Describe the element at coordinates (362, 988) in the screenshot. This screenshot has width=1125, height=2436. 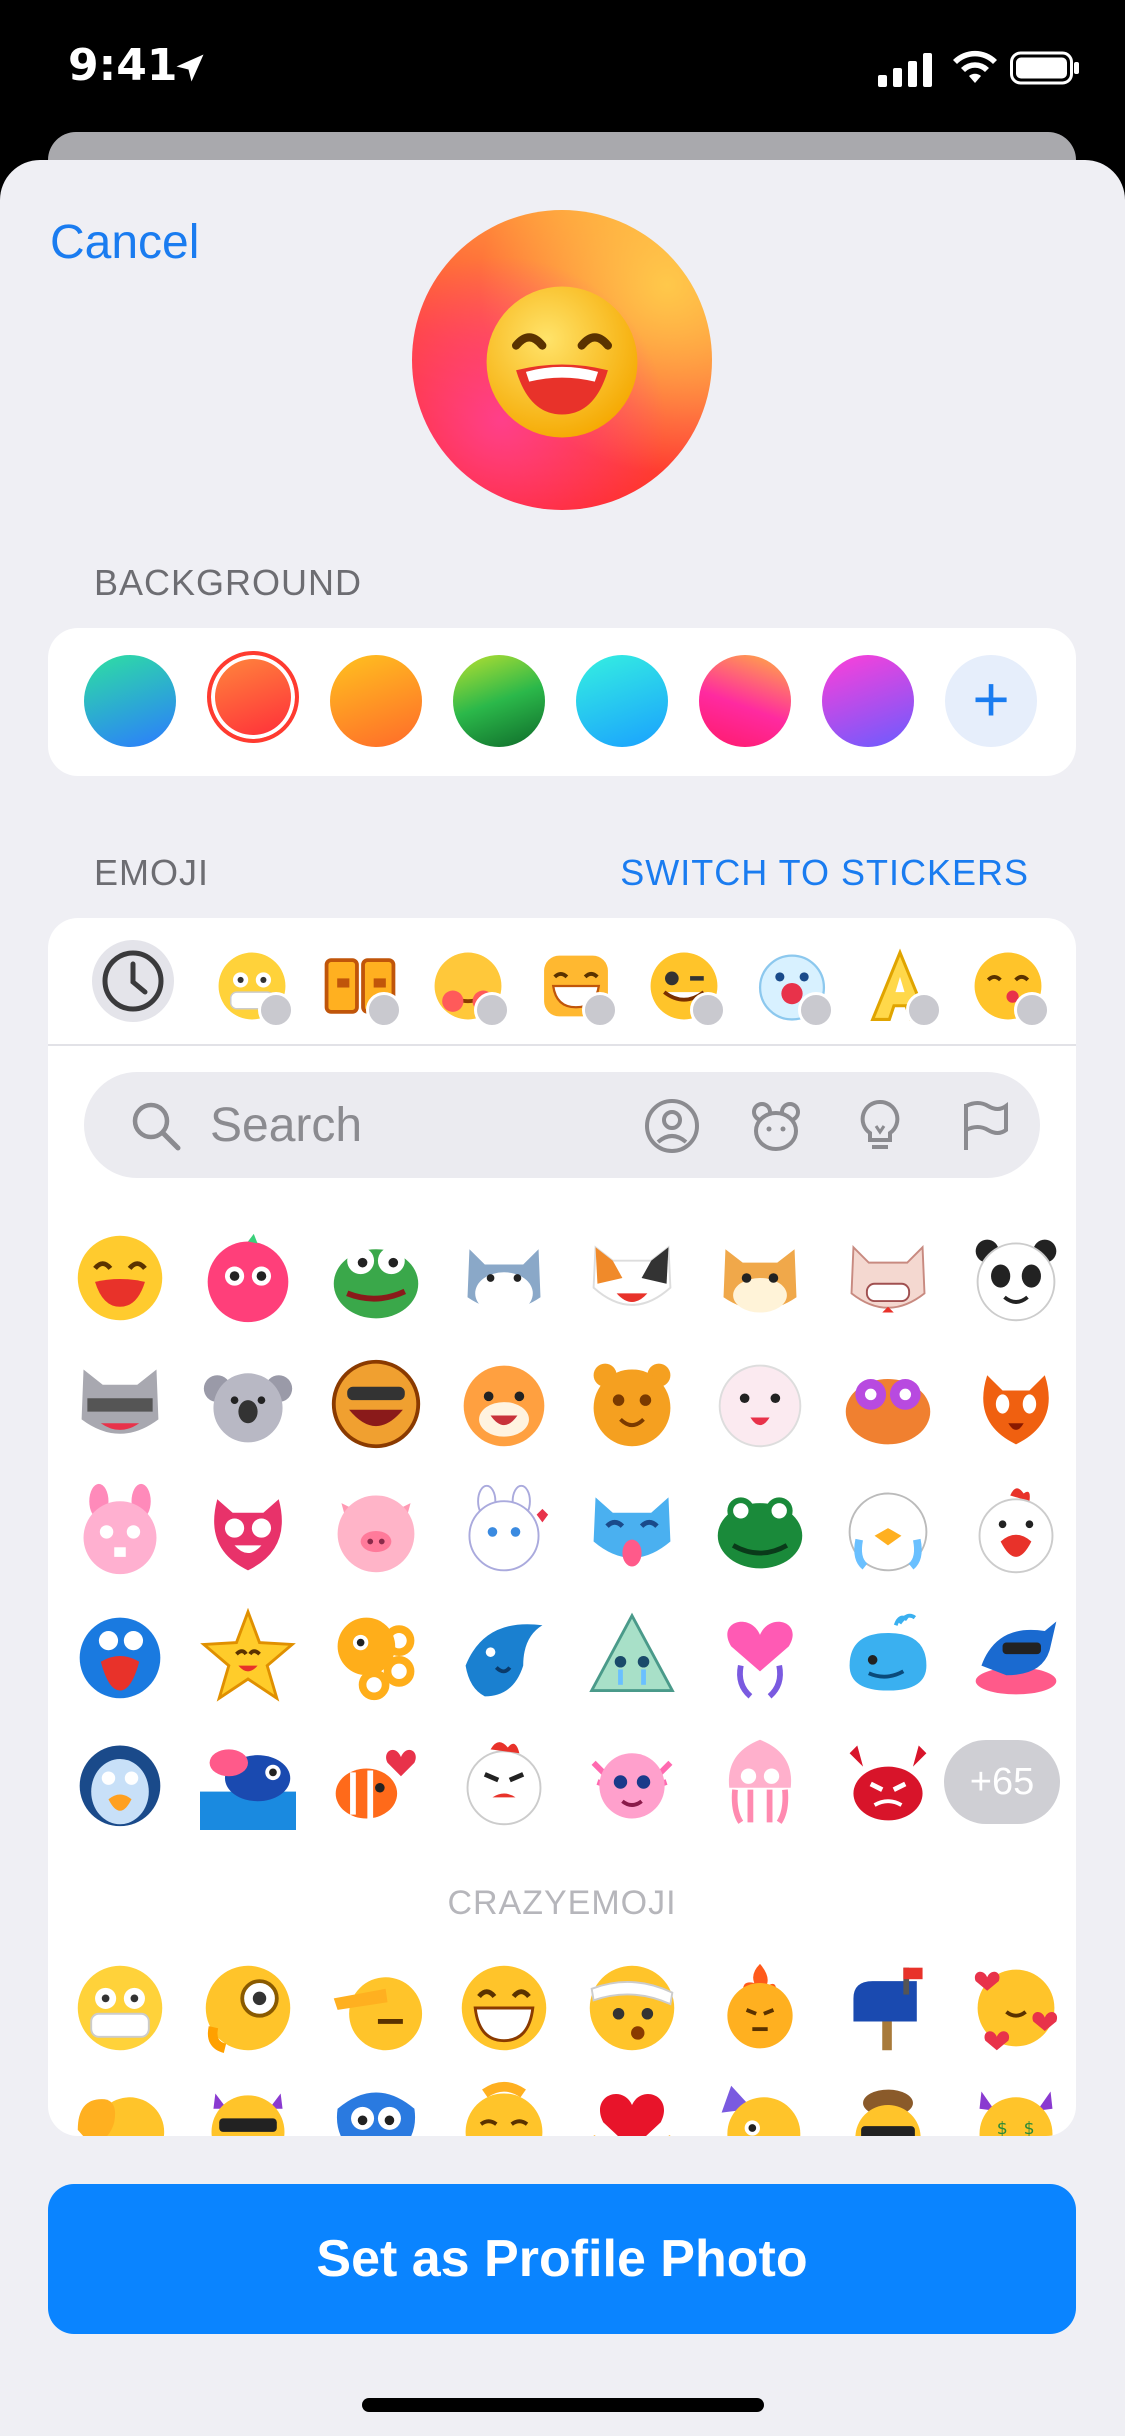
I see `pack-tab-gg` at that location.